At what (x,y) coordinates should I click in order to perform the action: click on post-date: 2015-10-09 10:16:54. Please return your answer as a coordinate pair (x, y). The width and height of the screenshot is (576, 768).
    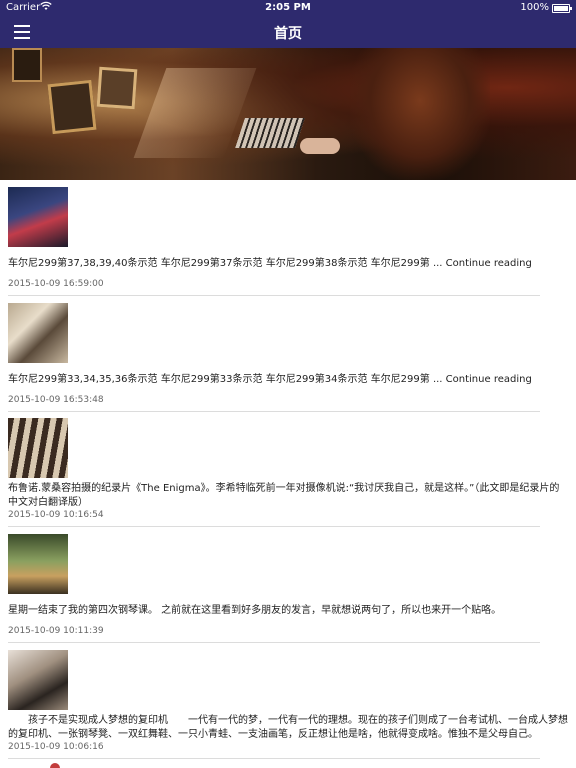
    Looking at the image, I should click on (56, 515).